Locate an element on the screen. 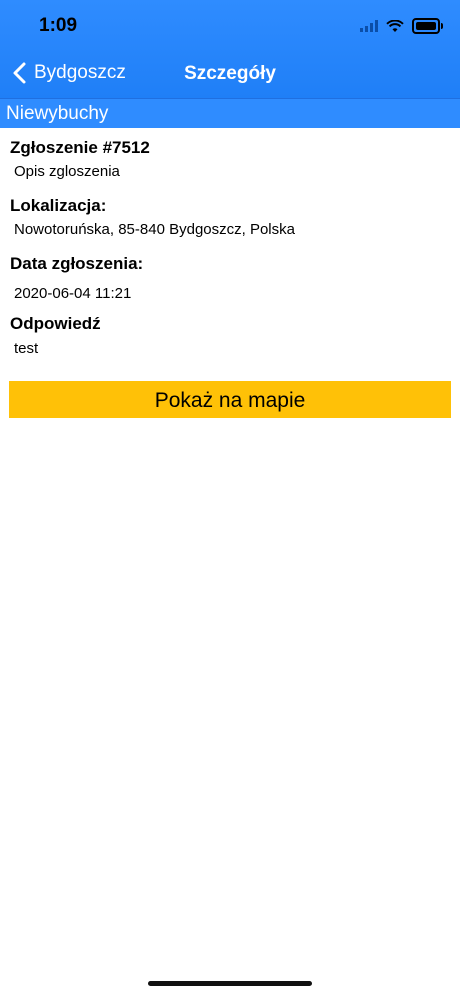 This screenshot has height=996, width=460. wifi-icon is located at coordinates (395, 25).